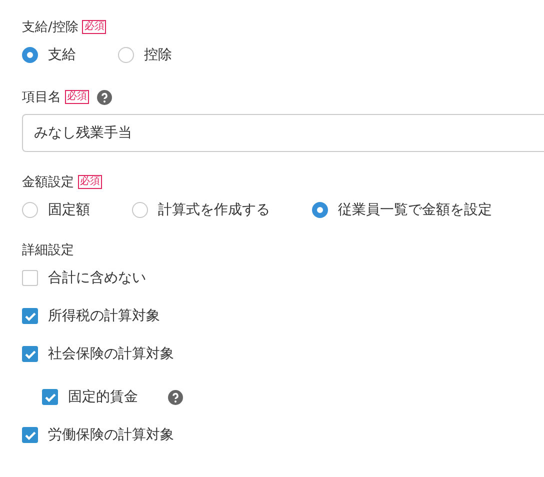  What do you see at coordinates (98, 435) in the screenshot?
I see `checkbox-option: 労働保険の計算対象` at bounding box center [98, 435].